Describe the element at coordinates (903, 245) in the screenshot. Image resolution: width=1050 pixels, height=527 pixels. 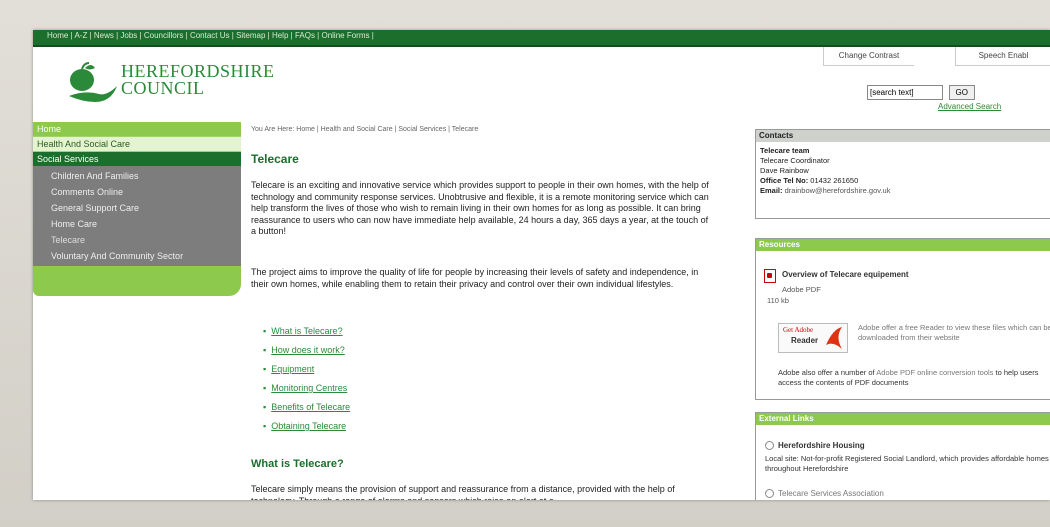
I see `resources-header: Resources` at that location.